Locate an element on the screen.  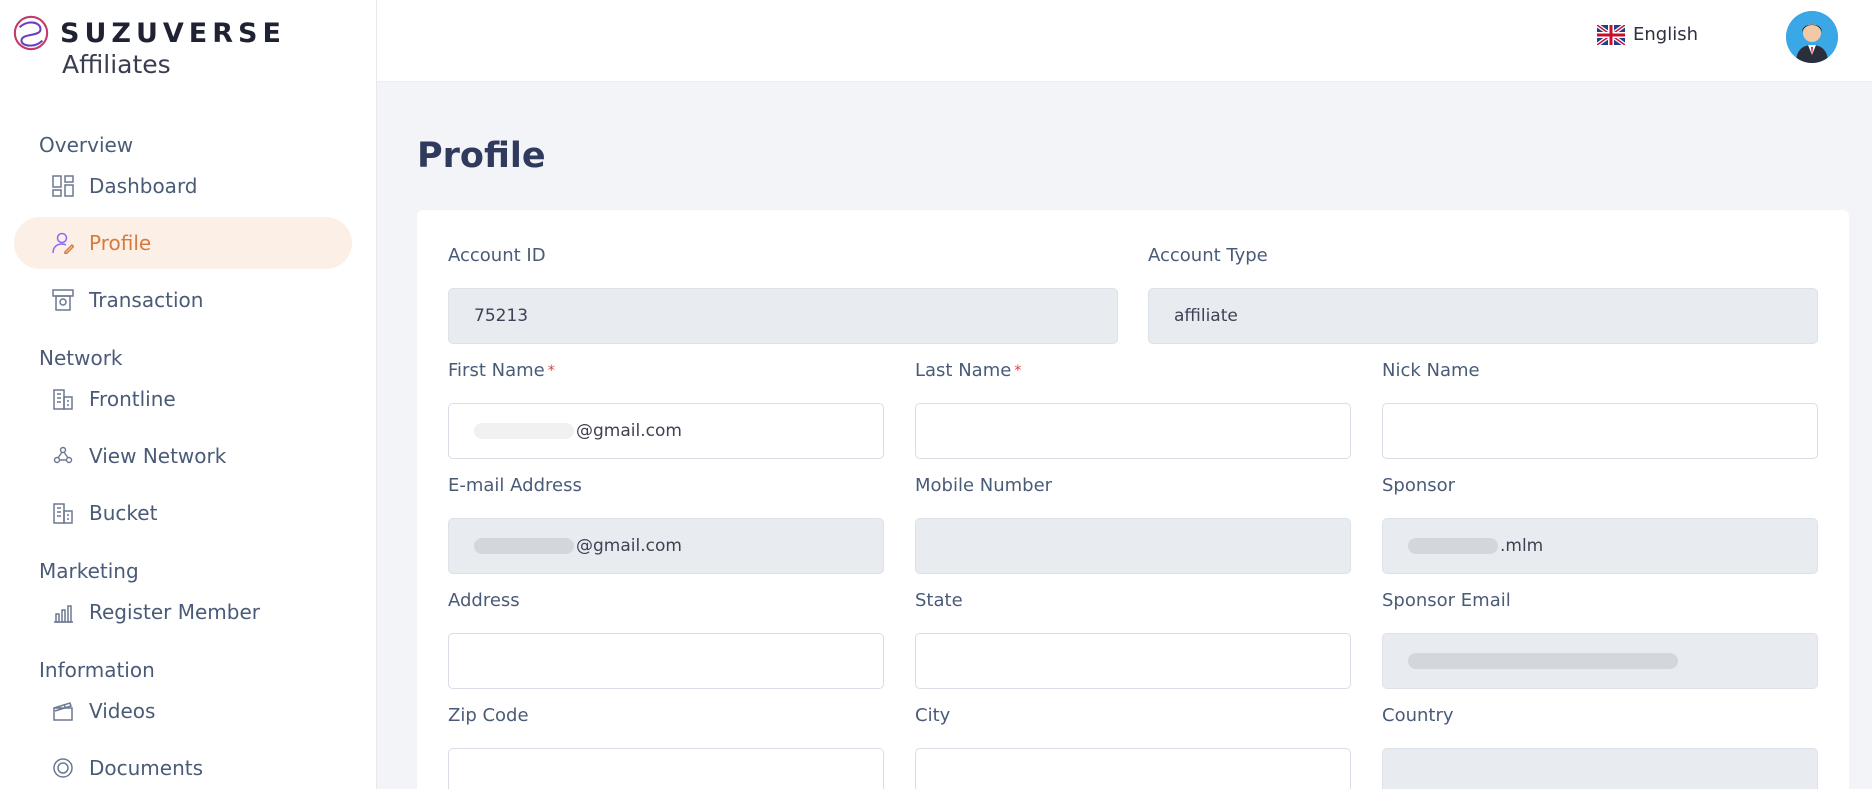
sidebar-item-register-member: Register Member is located at coordinates (183, 612).